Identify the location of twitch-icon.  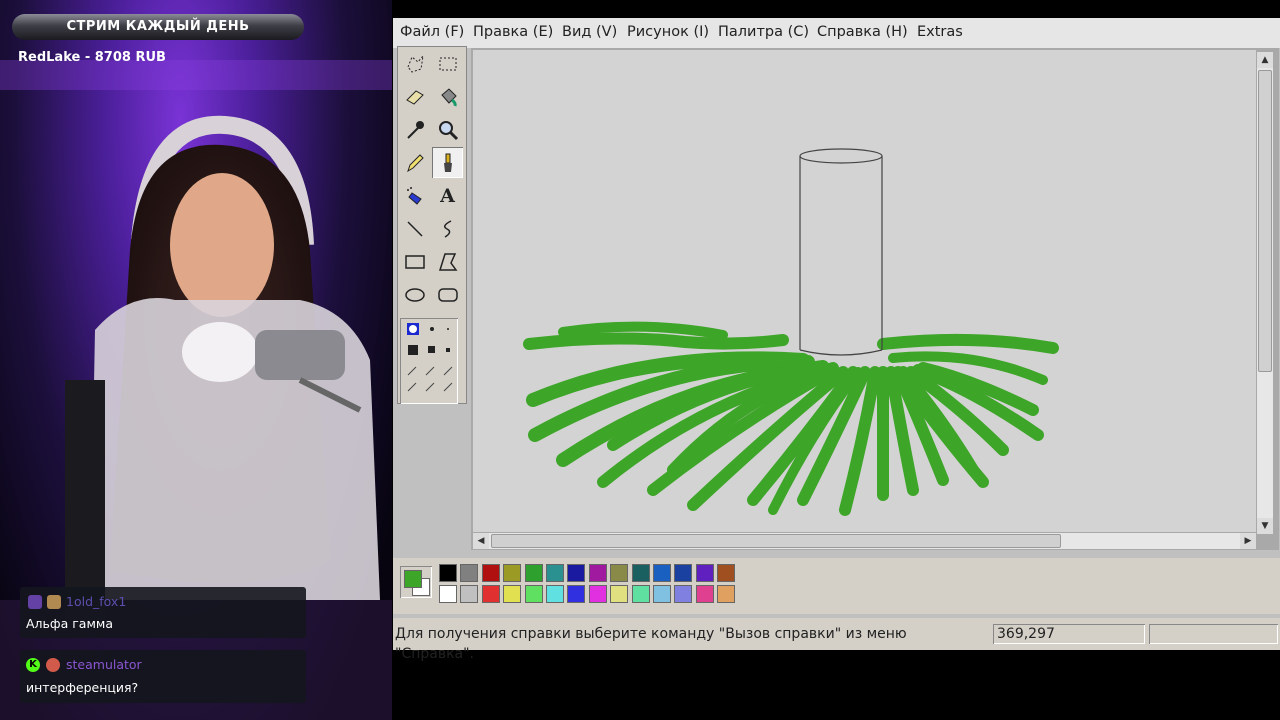
(35, 601).